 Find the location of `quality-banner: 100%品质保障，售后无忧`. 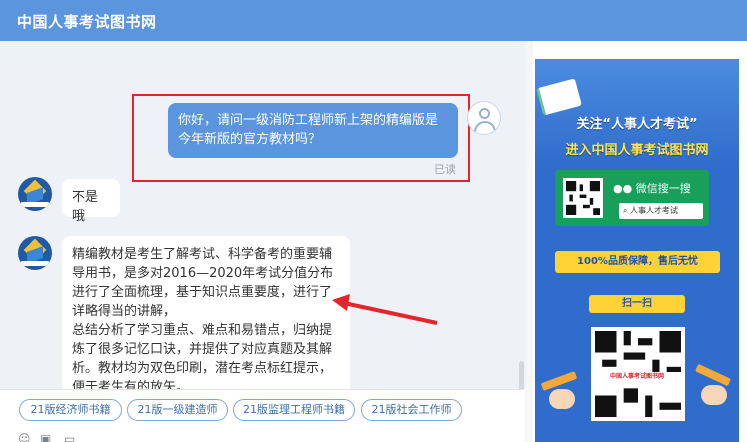

quality-banner: 100%品质保障，售后无忧 is located at coordinates (637, 262).